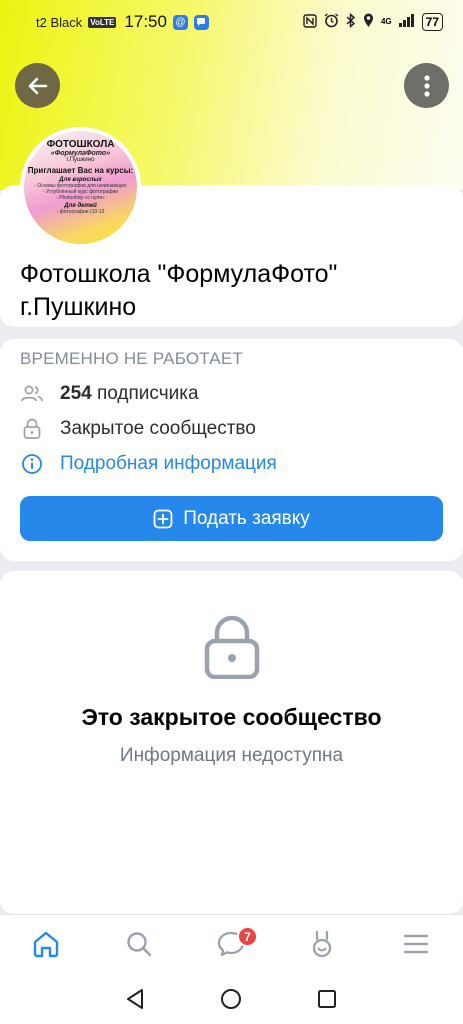 The height and width of the screenshot is (1024, 463). What do you see at coordinates (432, 22) in the screenshot?
I see `battery-level: 77` at bounding box center [432, 22].